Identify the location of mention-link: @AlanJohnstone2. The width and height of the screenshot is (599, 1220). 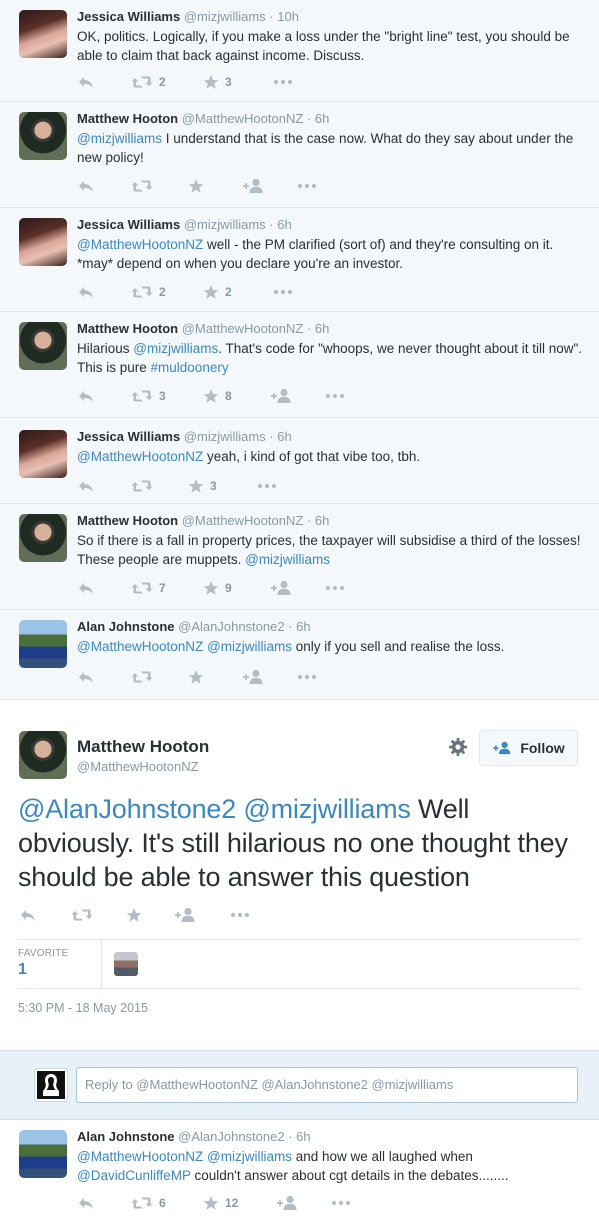
(127, 809).